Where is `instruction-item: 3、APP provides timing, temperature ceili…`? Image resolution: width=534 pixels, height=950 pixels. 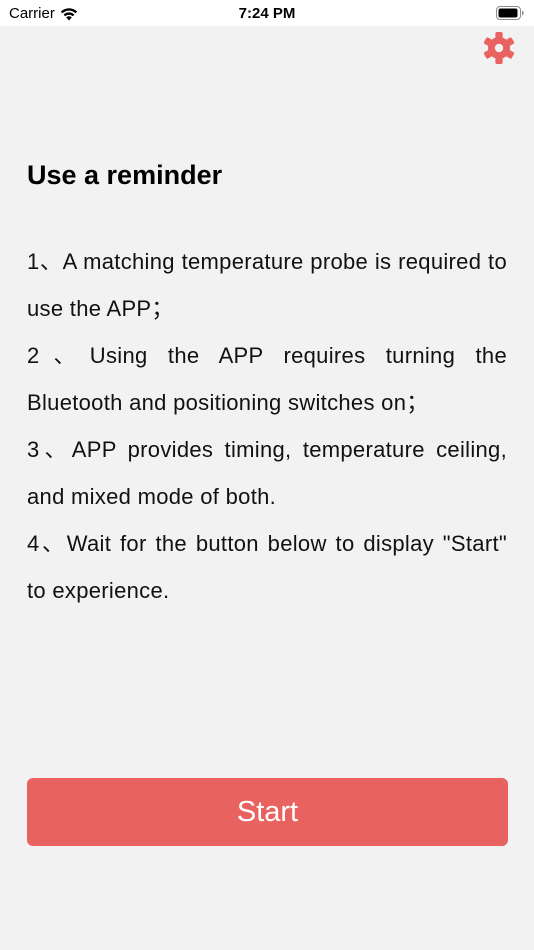
instruction-item: 3、APP provides timing, temperature ceili… is located at coordinates (267, 473).